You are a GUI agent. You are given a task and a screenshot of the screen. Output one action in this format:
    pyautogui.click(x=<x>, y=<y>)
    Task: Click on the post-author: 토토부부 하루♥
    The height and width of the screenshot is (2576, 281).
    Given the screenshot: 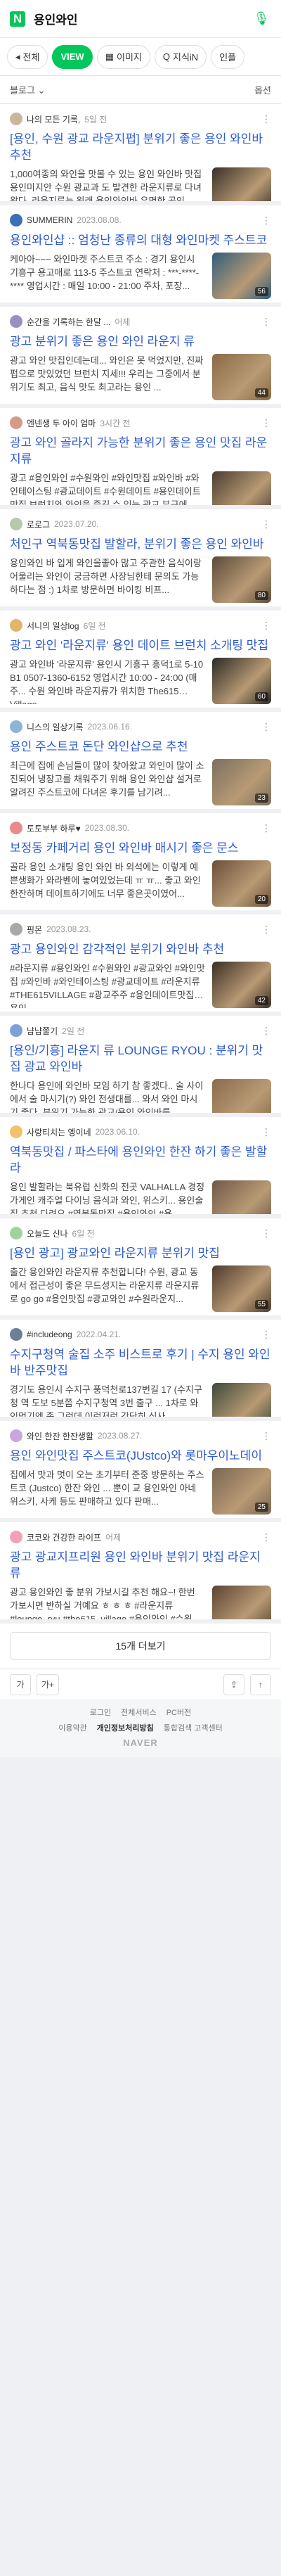 What is the action you would take?
    pyautogui.click(x=54, y=828)
    